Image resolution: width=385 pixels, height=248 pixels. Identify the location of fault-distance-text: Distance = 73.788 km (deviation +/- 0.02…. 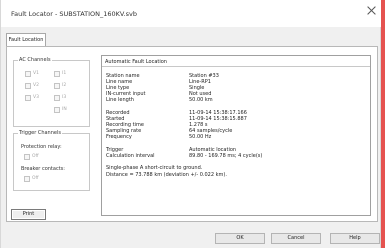
(166, 175).